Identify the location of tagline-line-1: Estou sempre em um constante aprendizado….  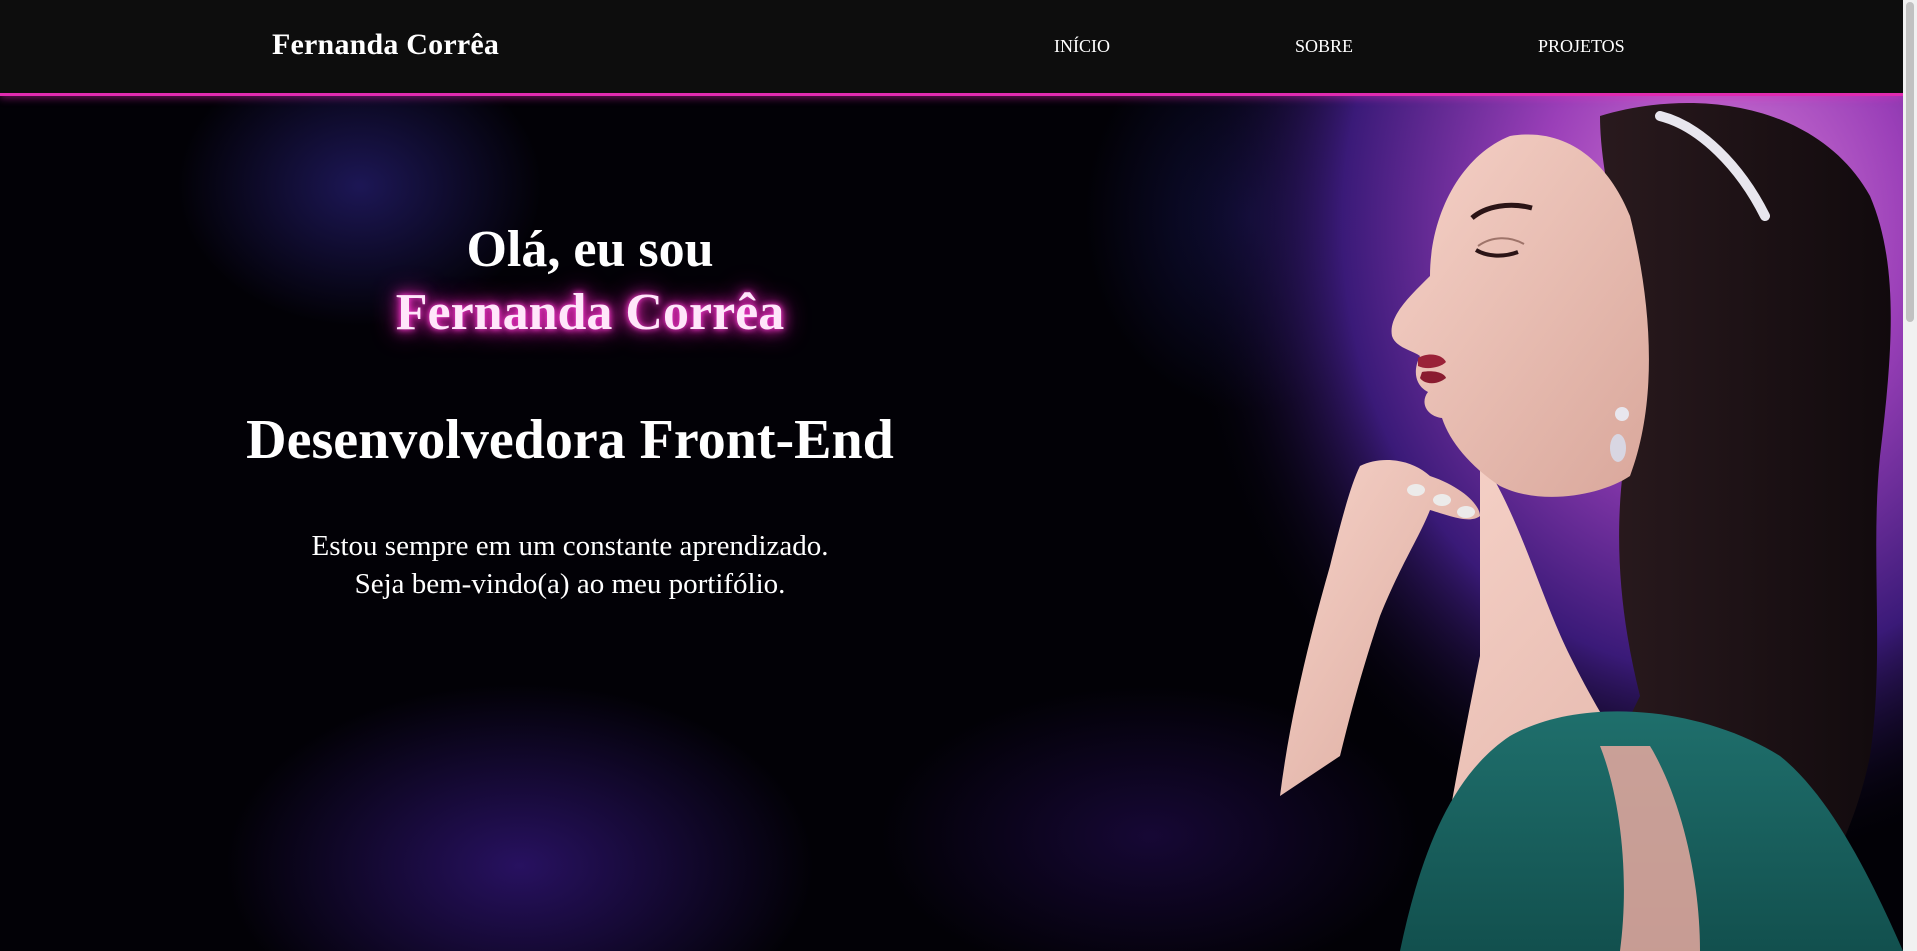
(570, 546).